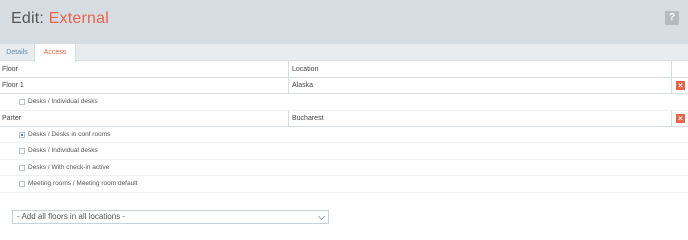  Describe the element at coordinates (305, 69) in the screenshot. I see `column-header-location: Location` at that location.